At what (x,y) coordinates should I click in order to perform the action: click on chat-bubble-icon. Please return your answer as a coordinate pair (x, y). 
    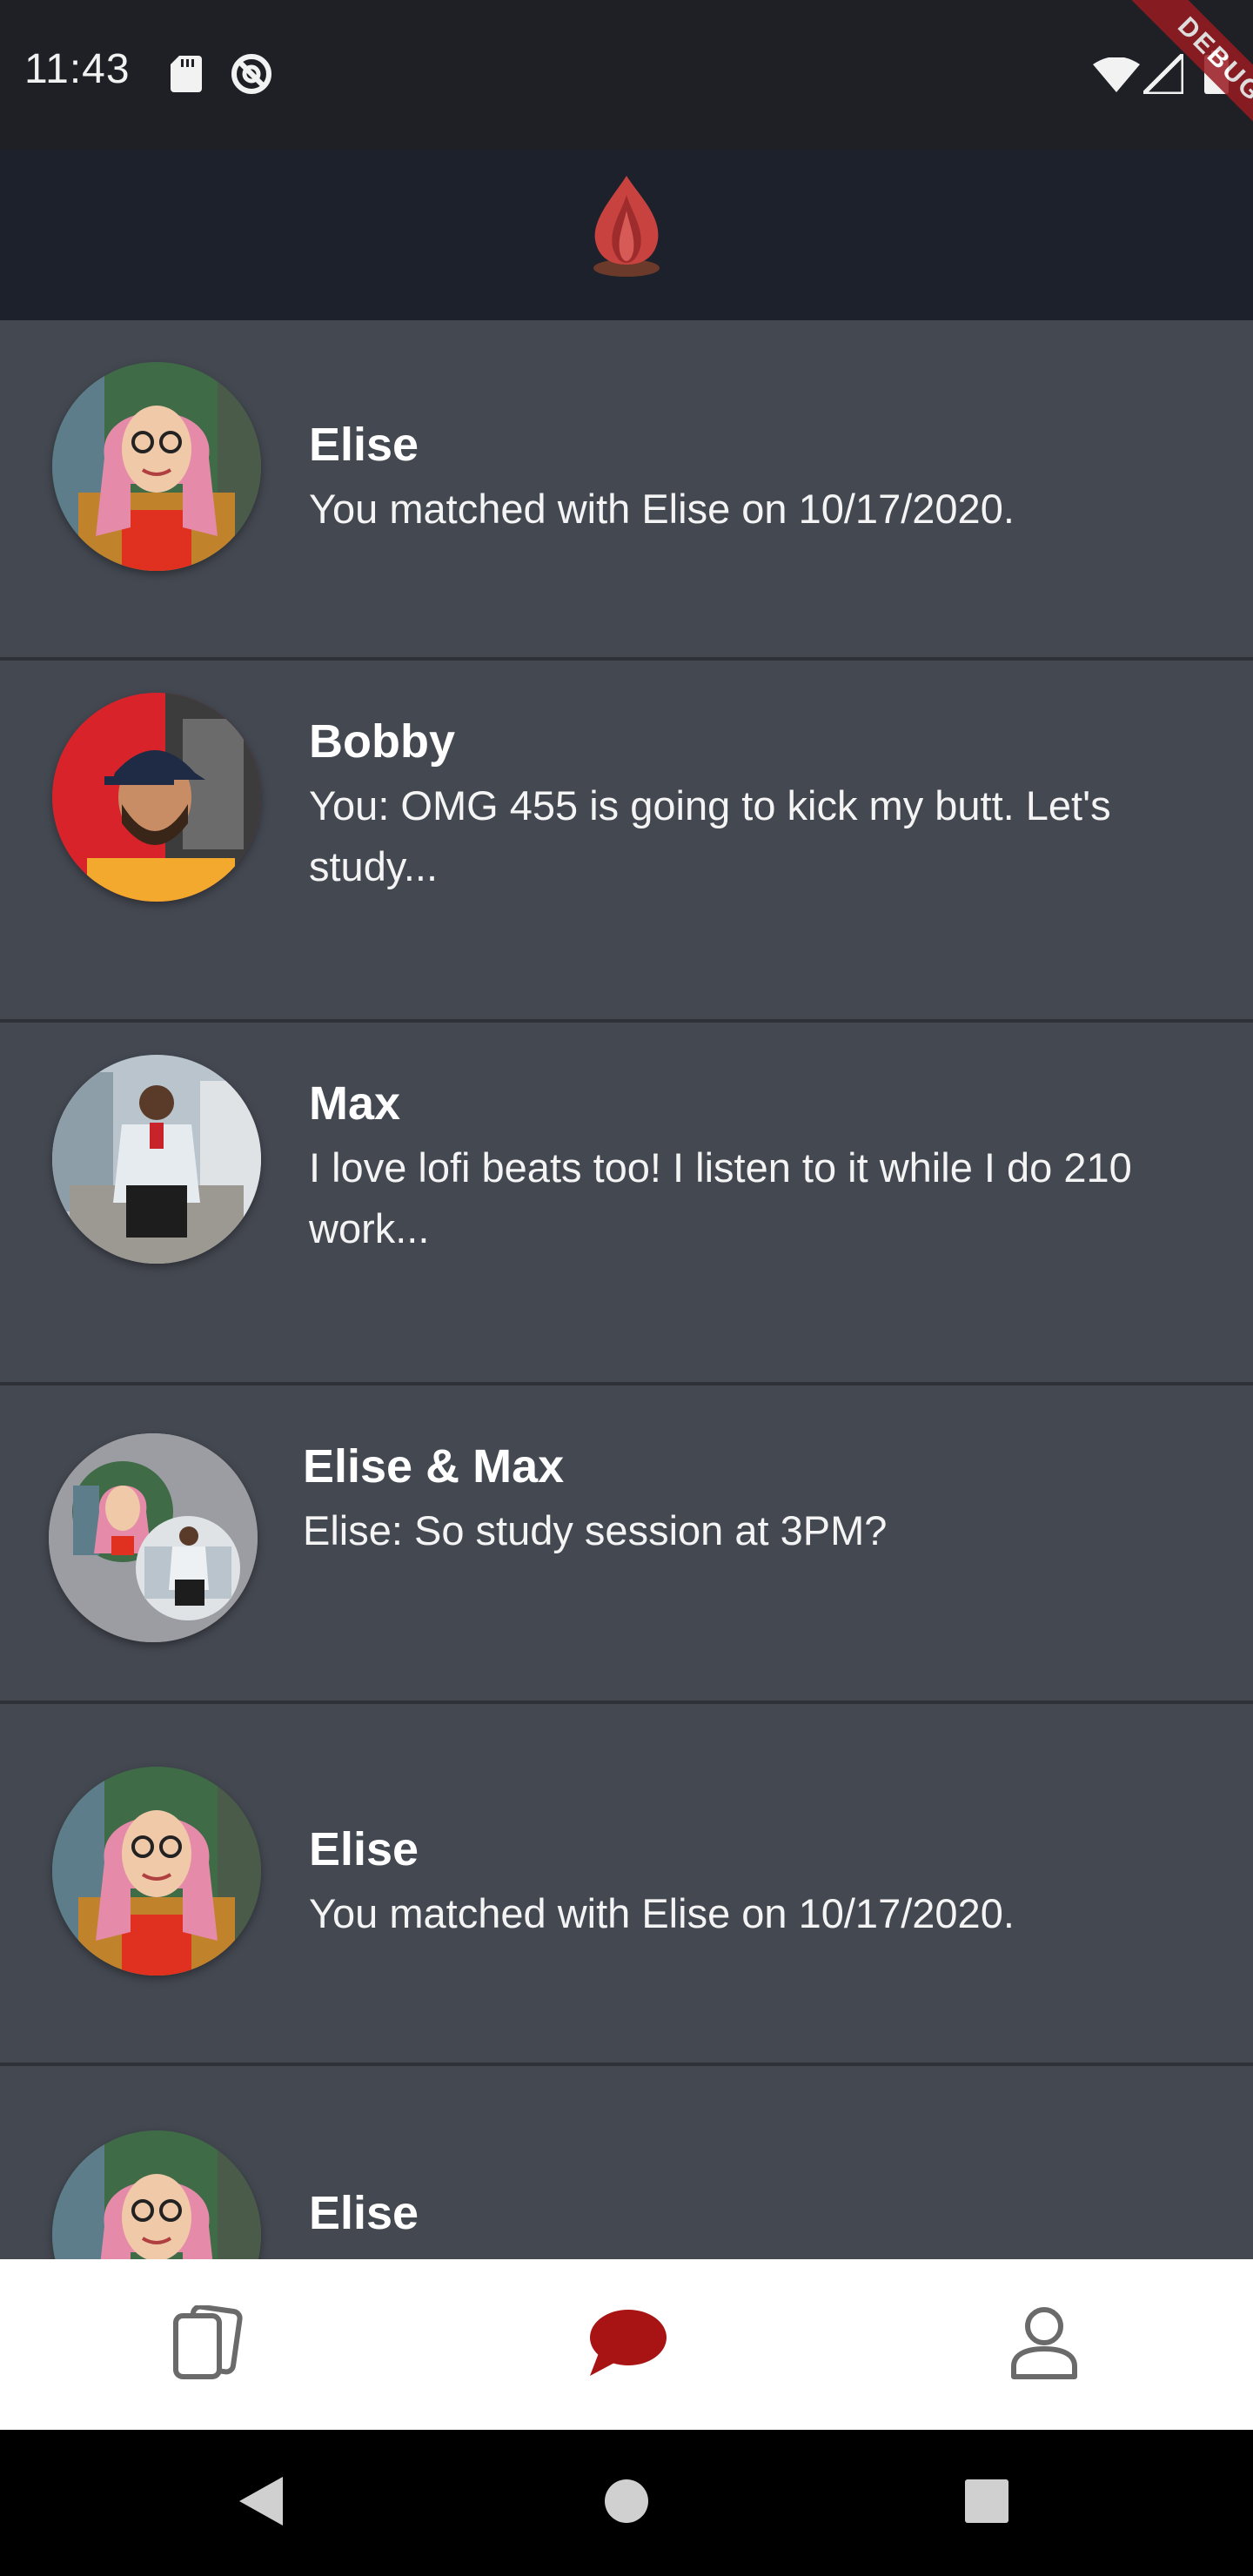
    Looking at the image, I should click on (626, 2345).